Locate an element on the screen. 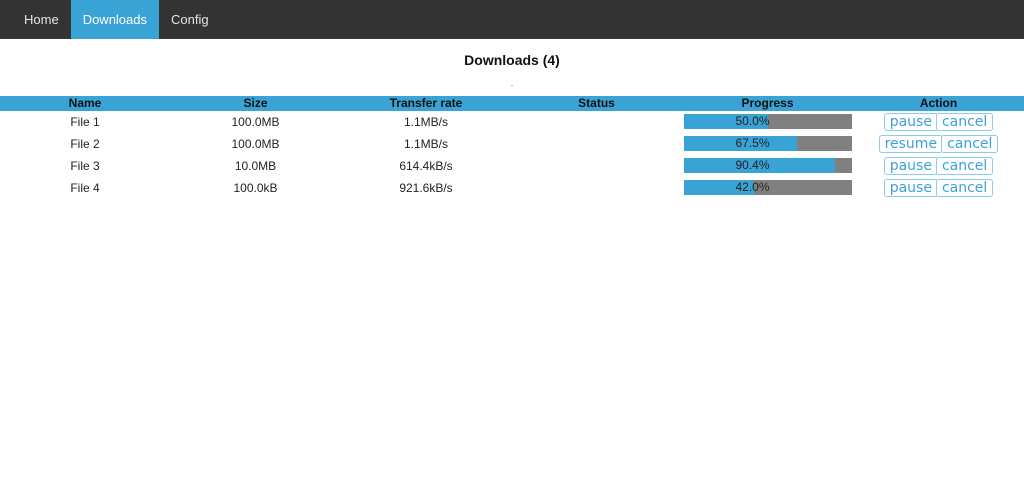 The width and height of the screenshot is (1024, 500). progress-bar: 90.4% is located at coordinates (767, 166).